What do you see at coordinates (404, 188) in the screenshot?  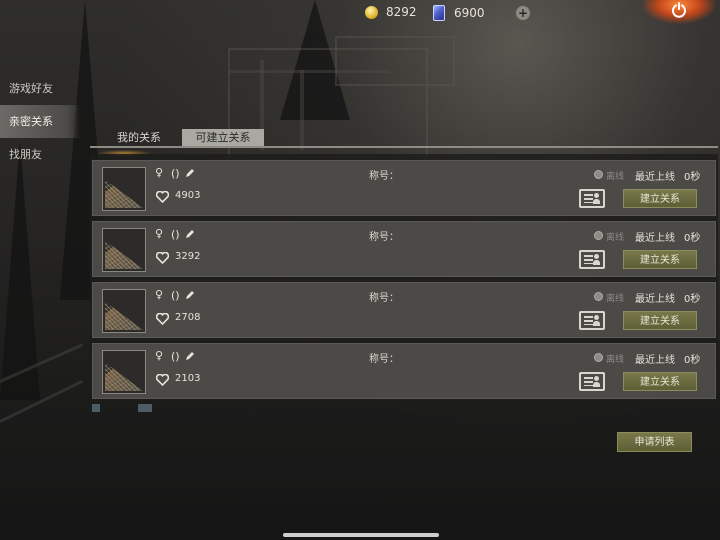 I see `relationship-card: ♀ () 4903 称号： 离线 最近上线 0秒 建立关系` at bounding box center [404, 188].